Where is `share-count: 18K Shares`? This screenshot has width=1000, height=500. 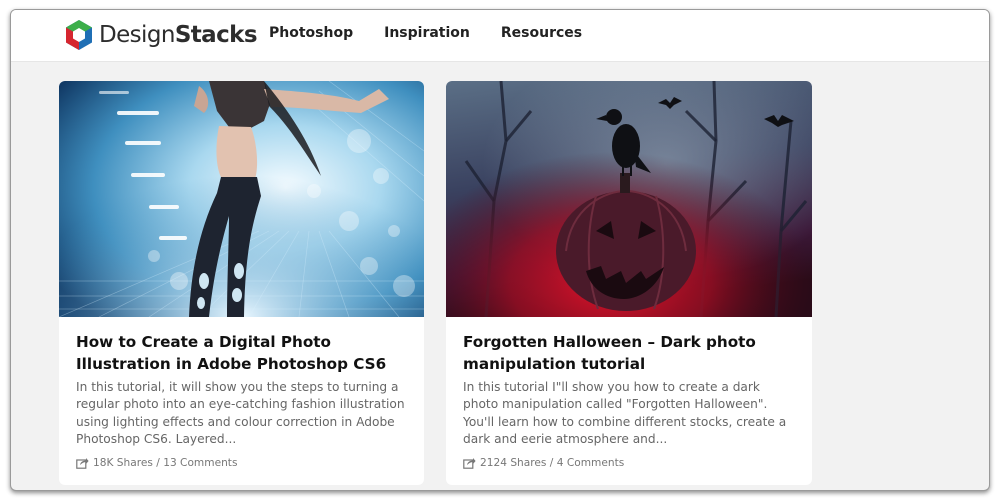
share-count: 18K Shares is located at coordinates (123, 463).